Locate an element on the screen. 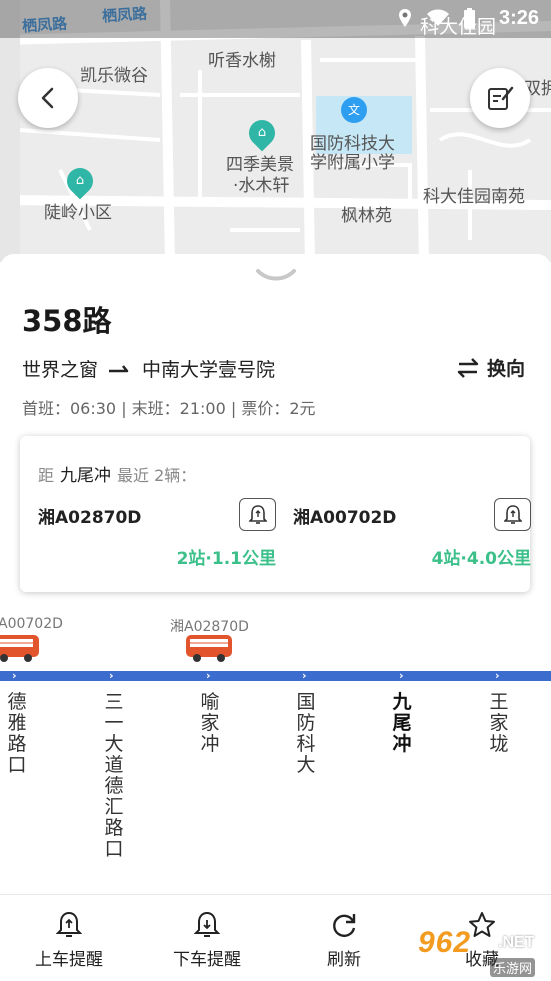 This screenshot has height=981, width=551. map-label-linglin: 陡岭小区 is located at coordinates (78, 213).